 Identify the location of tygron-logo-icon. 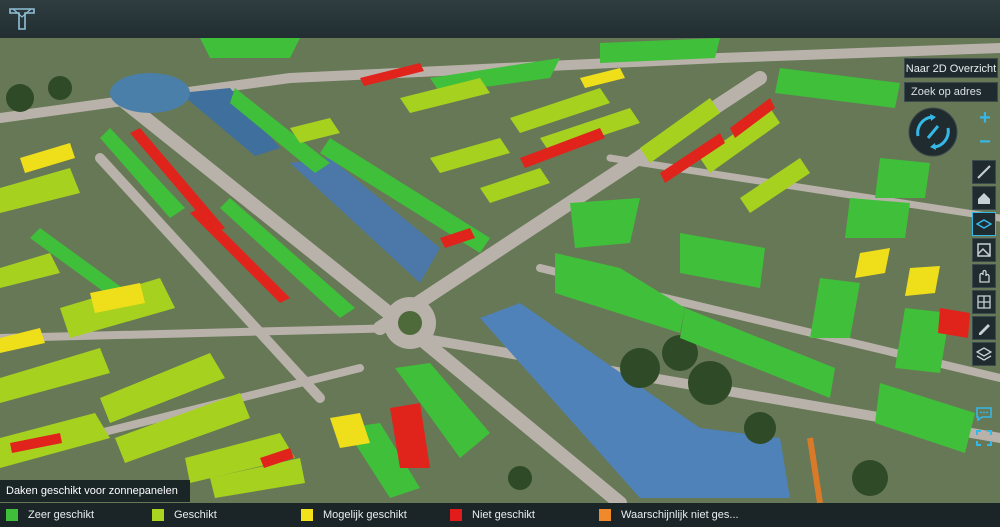
(22, 19).